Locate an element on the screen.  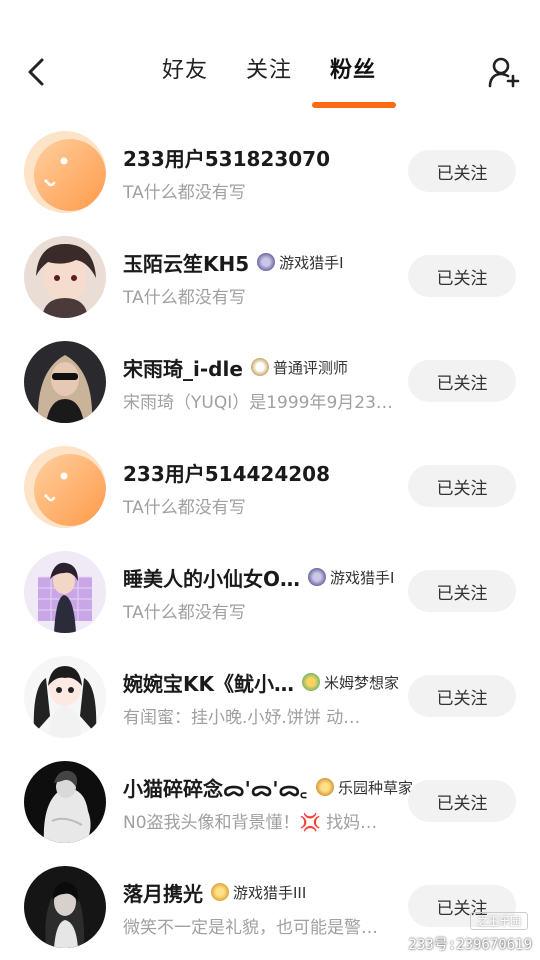
add-friend-button is located at coordinates (504, 74).